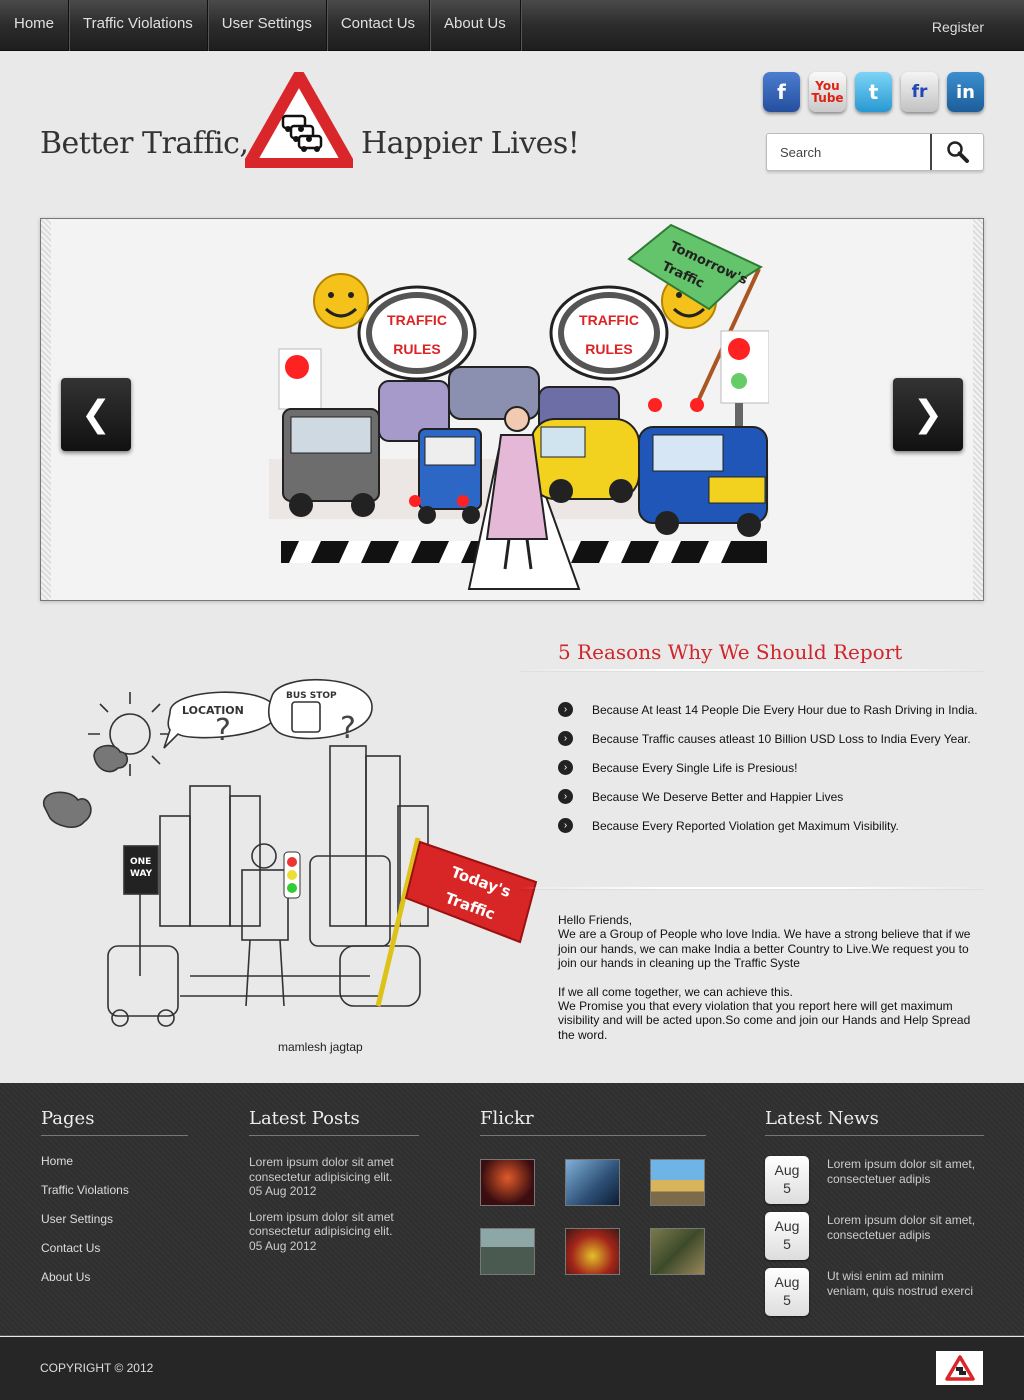 Image resolution: width=1024 pixels, height=1400 pixels. I want to click on copyright: COPYRIGHT © 2012, so click(97, 1368).